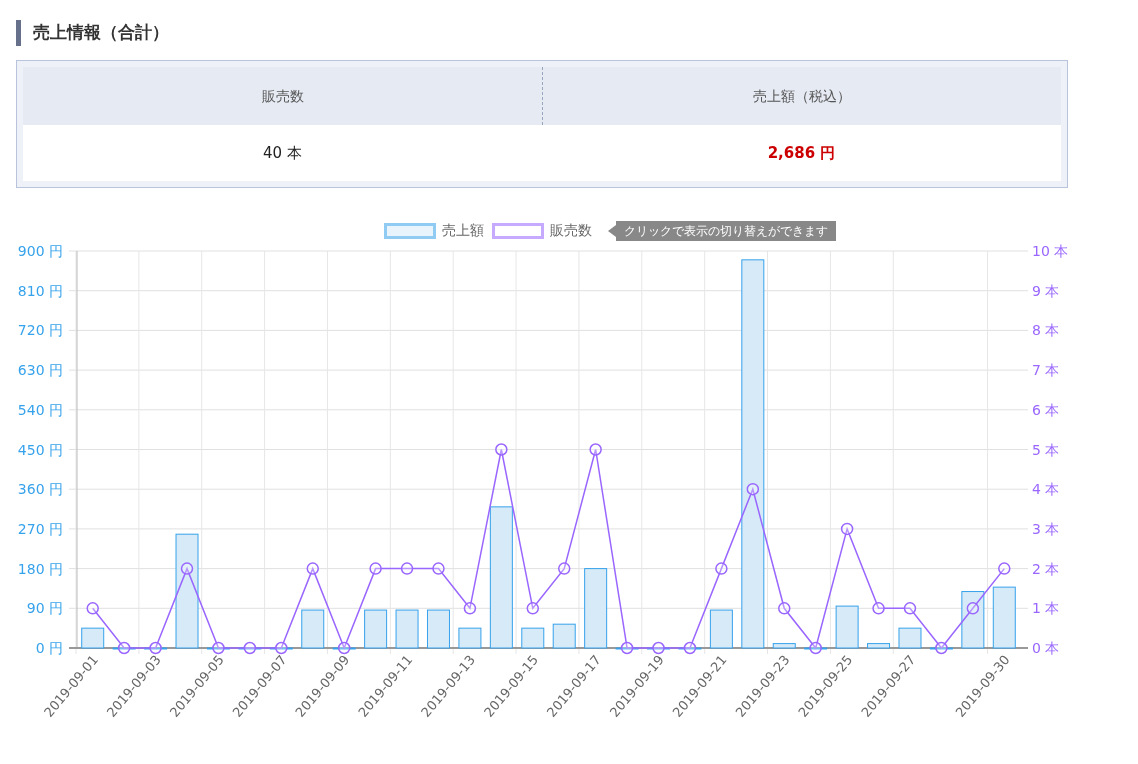 This screenshot has width=1138, height=764. What do you see at coordinates (40, 489) in the screenshot?
I see `y-axis-label: 360 円` at bounding box center [40, 489].